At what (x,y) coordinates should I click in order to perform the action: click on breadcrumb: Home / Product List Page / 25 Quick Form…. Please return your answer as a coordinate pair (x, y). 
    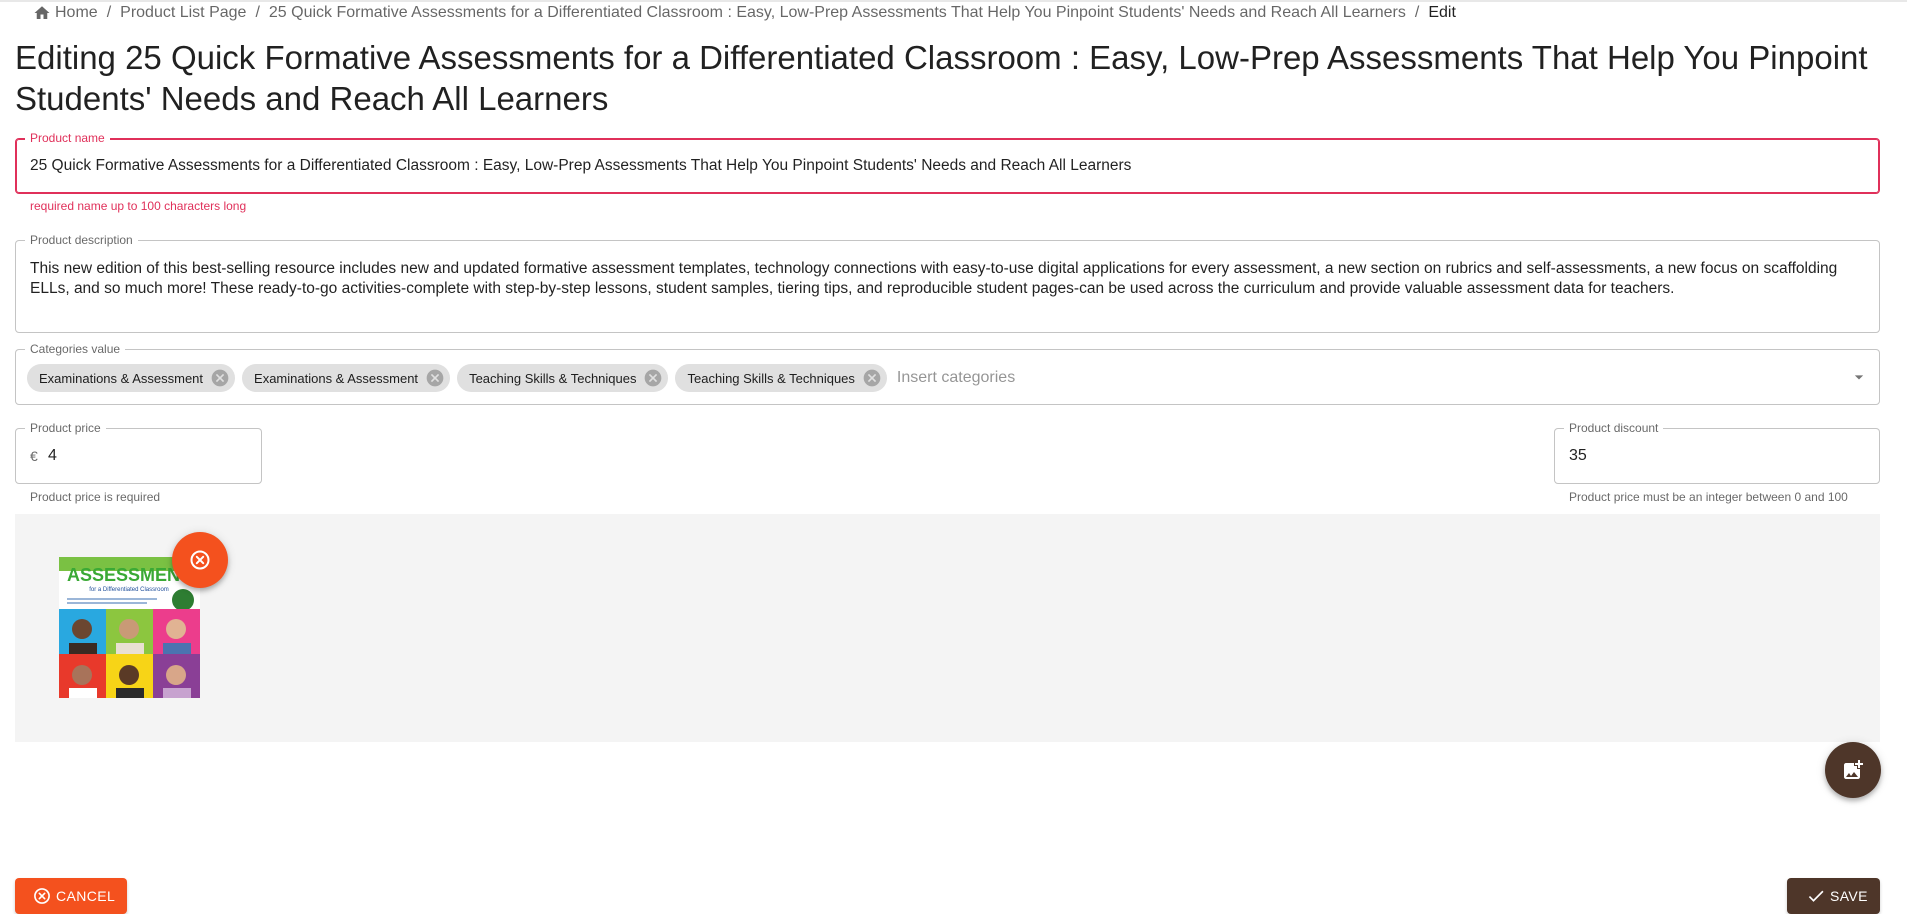
    Looking at the image, I should click on (744, 13).